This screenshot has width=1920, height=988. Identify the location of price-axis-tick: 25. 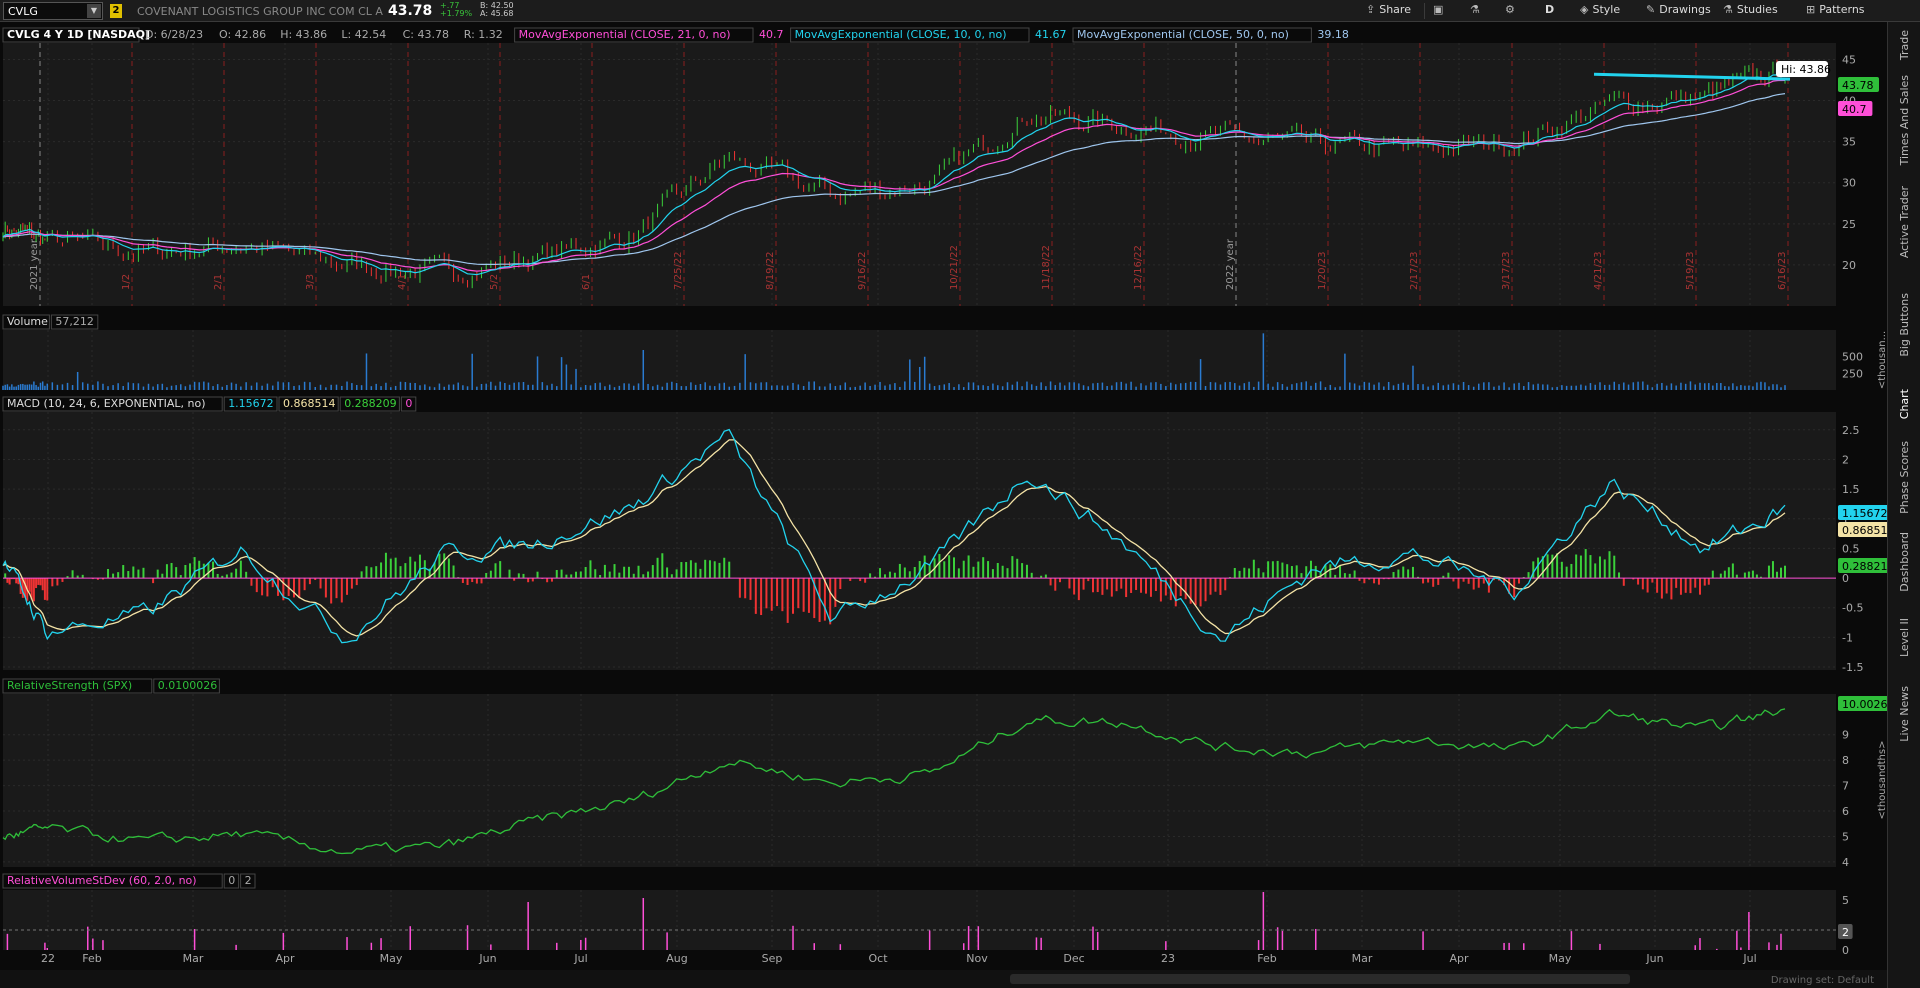
(1849, 224).